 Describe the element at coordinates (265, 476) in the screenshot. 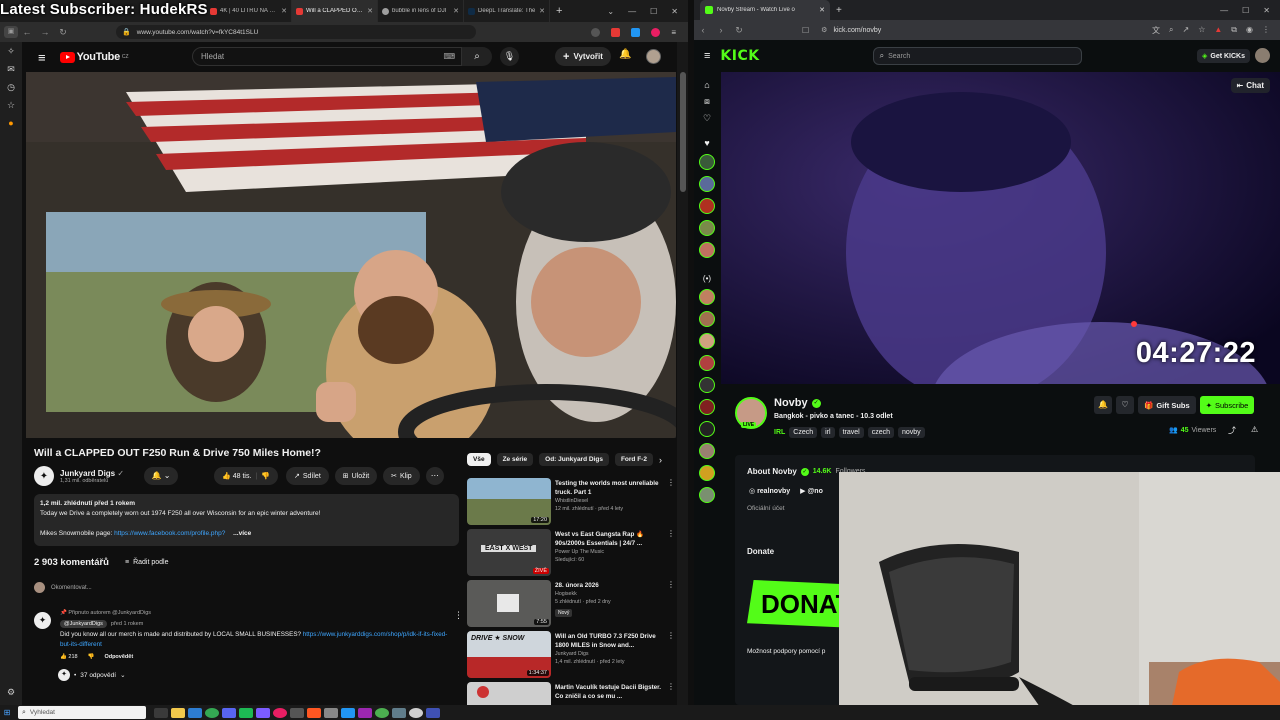

I see `dislike-button: 👎` at that location.